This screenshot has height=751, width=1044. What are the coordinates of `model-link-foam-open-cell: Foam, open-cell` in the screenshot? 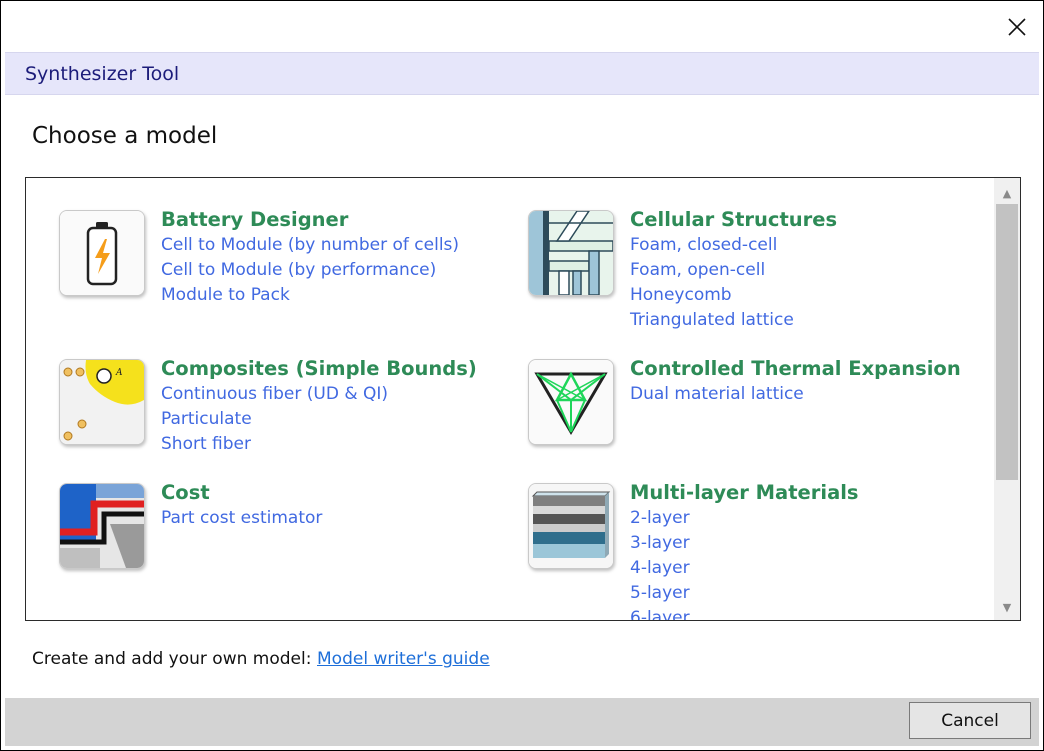 It's located at (810, 270).